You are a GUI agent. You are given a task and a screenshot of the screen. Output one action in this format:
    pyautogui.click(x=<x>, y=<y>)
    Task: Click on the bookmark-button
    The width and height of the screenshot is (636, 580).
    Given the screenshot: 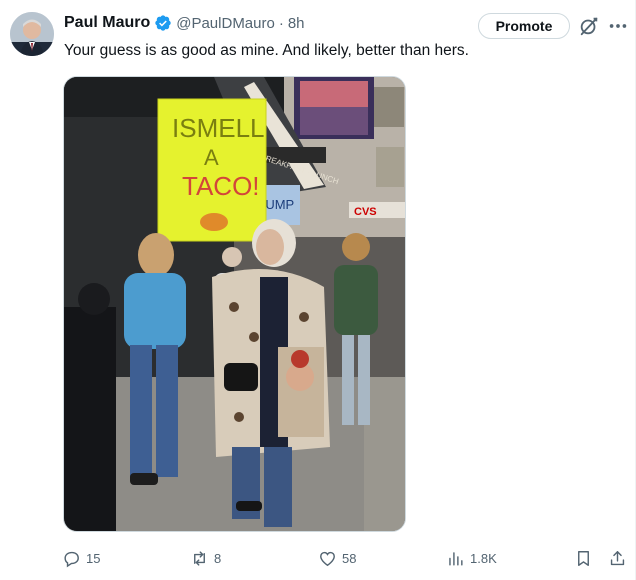 What is the action you would take?
    pyautogui.click(x=583, y=558)
    